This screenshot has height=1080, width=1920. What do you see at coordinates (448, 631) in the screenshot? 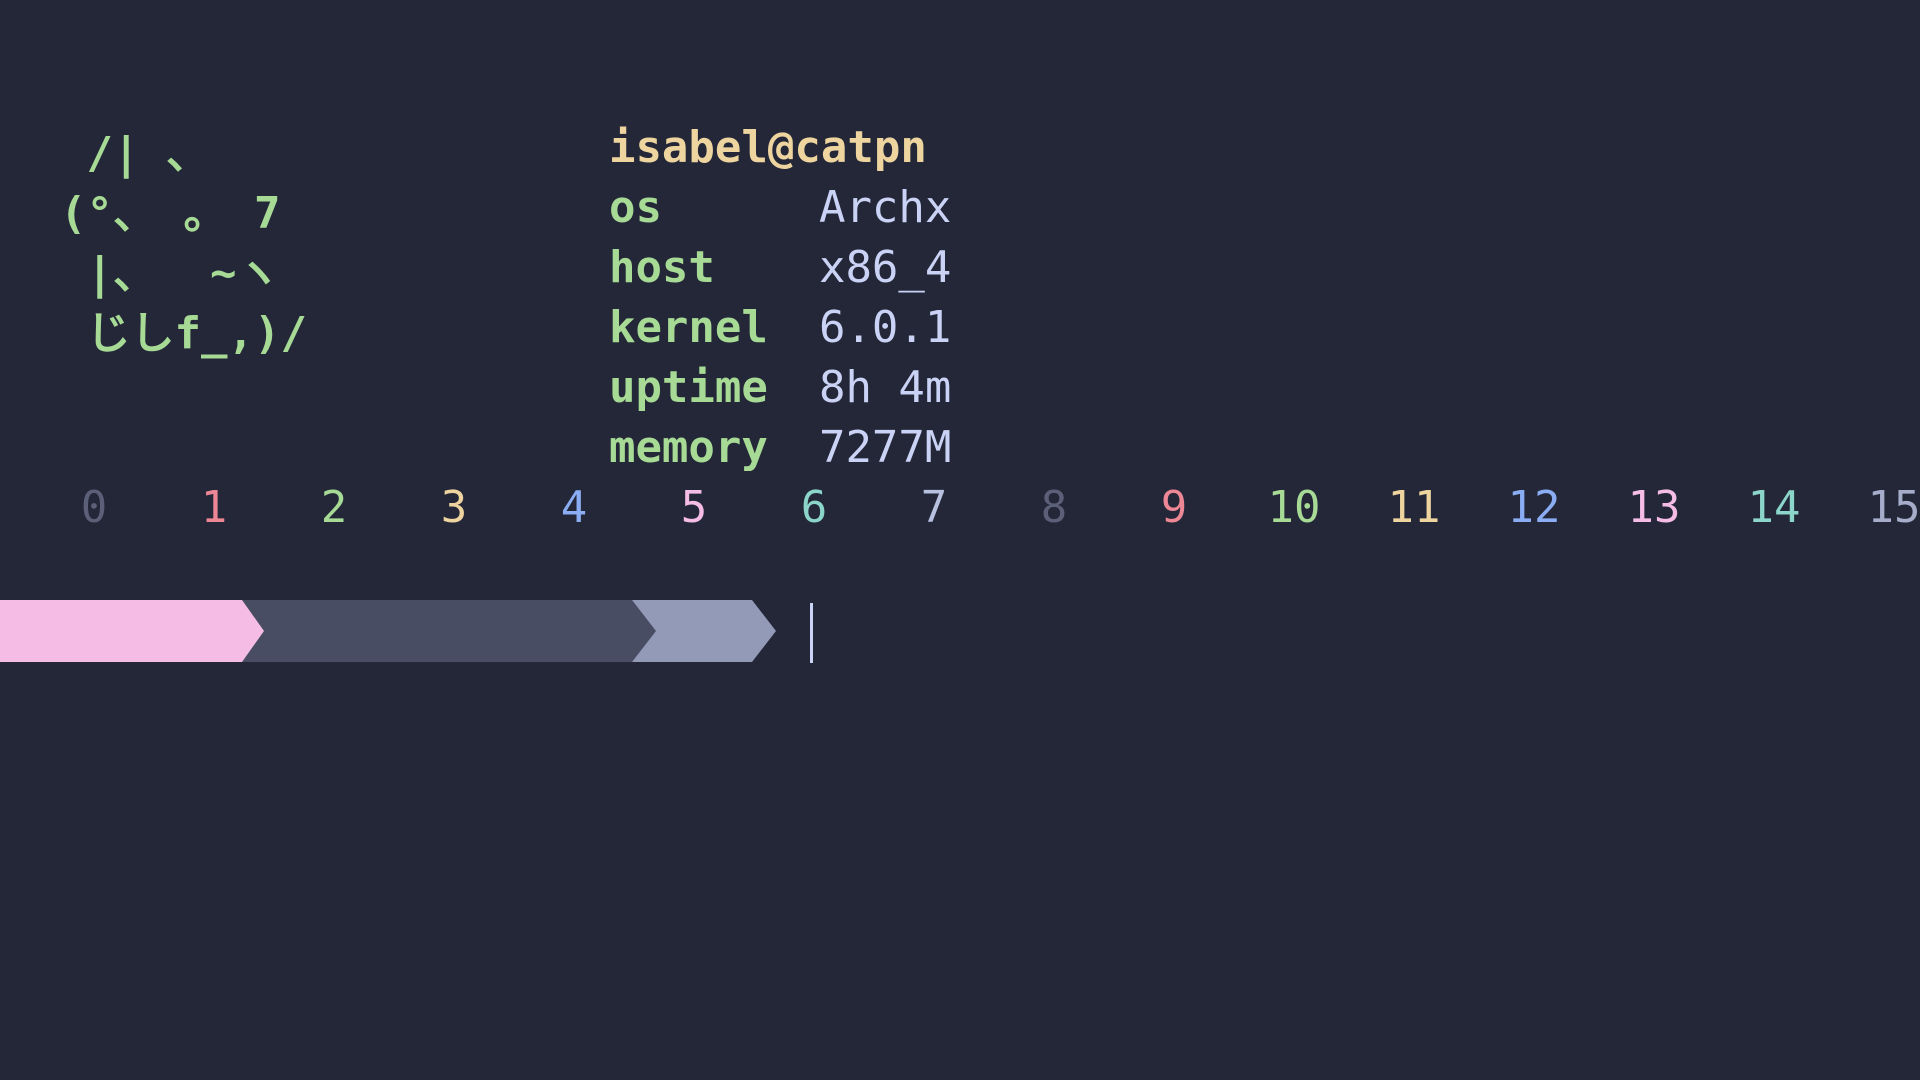
I see `prompt-host-segment: B450-linux` at bounding box center [448, 631].